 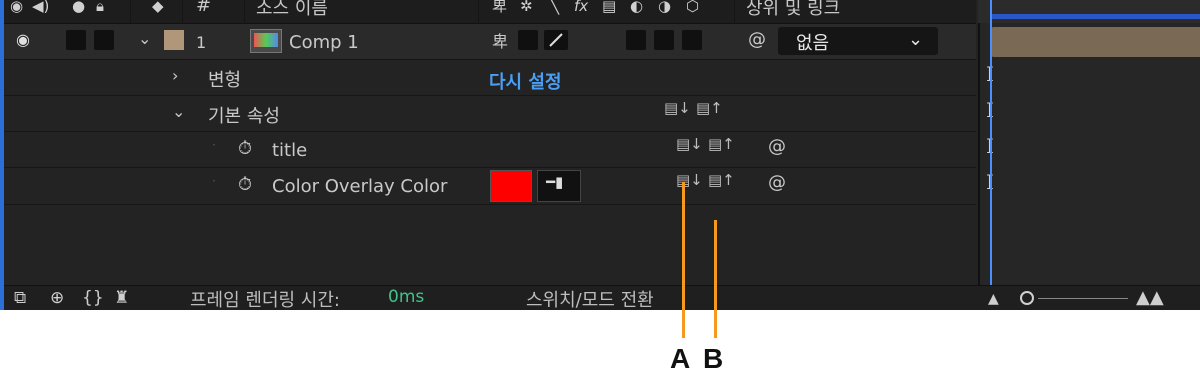 What do you see at coordinates (556, 40) in the screenshot?
I see `quality-switch` at bounding box center [556, 40].